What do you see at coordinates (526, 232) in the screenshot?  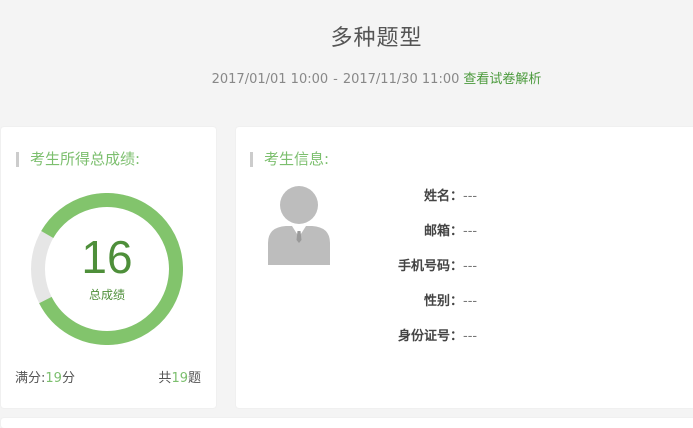 I see `info-row-email: 邮箱：---` at bounding box center [526, 232].